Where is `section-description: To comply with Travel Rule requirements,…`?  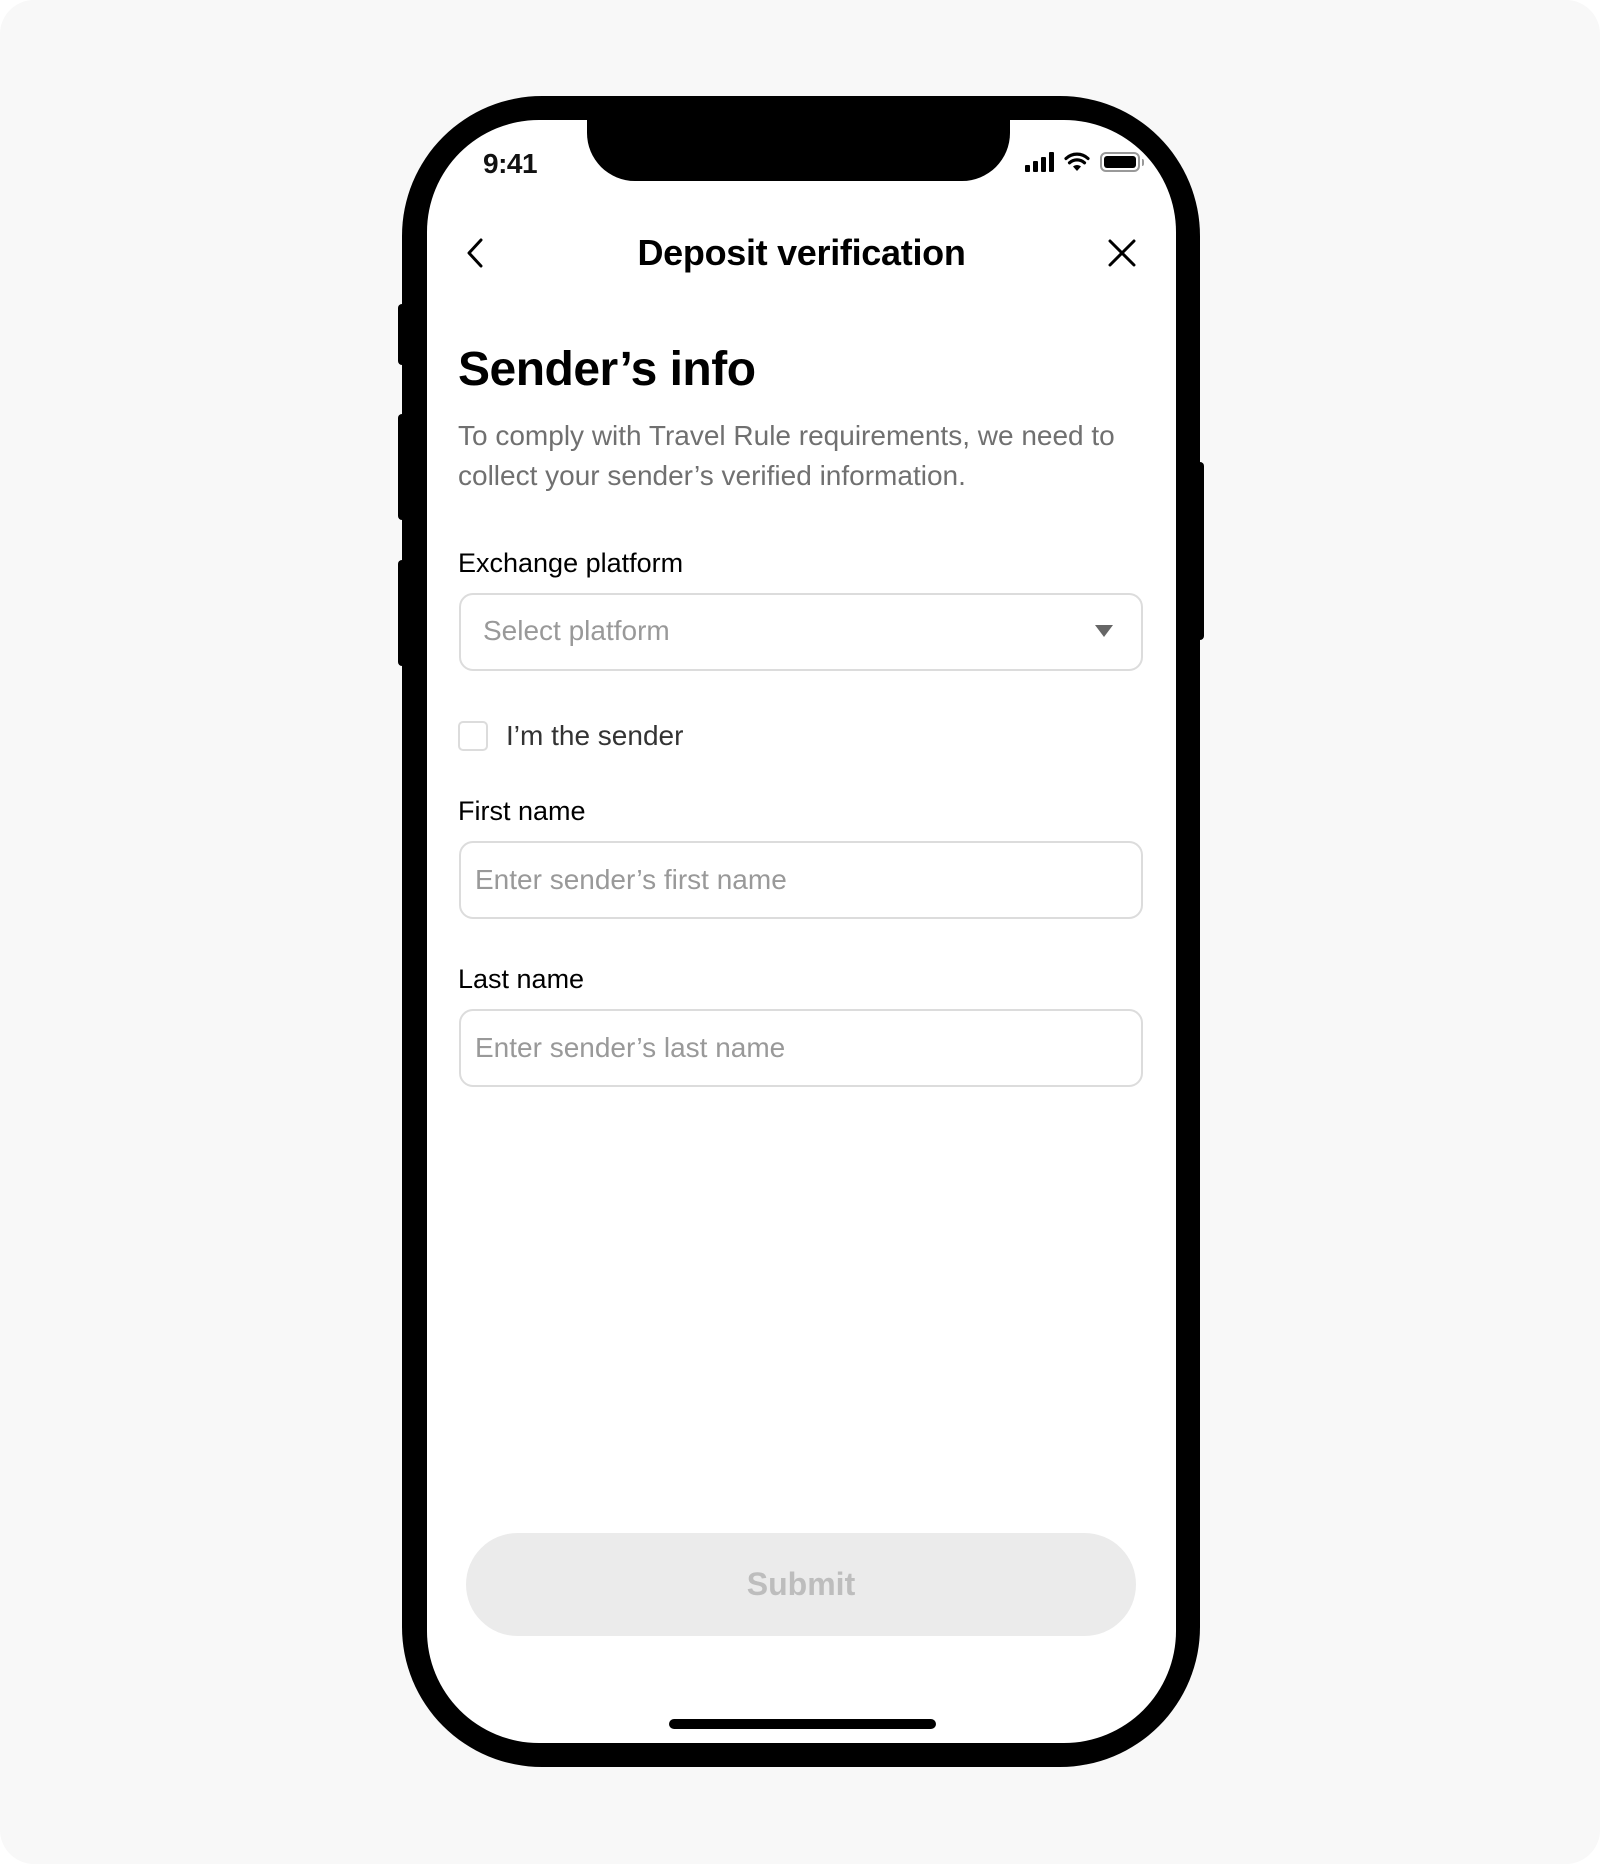
section-description: To comply with Travel Rule requirements,… is located at coordinates (786, 455).